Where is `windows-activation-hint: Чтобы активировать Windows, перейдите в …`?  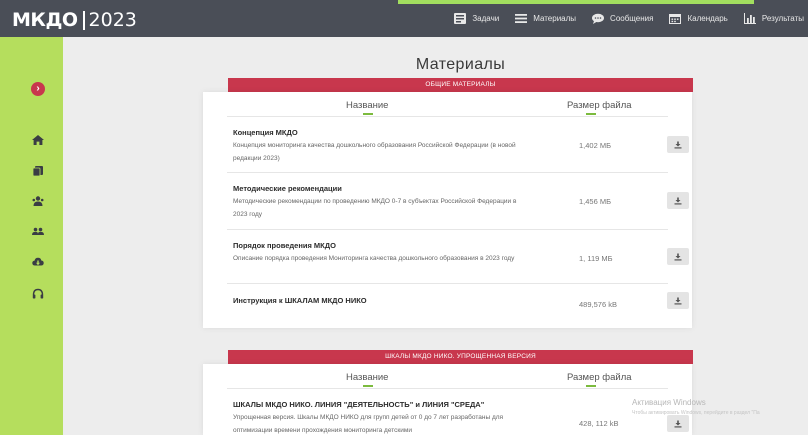 windows-activation-hint: Чтобы активировать Windows, перейдите в … is located at coordinates (696, 413).